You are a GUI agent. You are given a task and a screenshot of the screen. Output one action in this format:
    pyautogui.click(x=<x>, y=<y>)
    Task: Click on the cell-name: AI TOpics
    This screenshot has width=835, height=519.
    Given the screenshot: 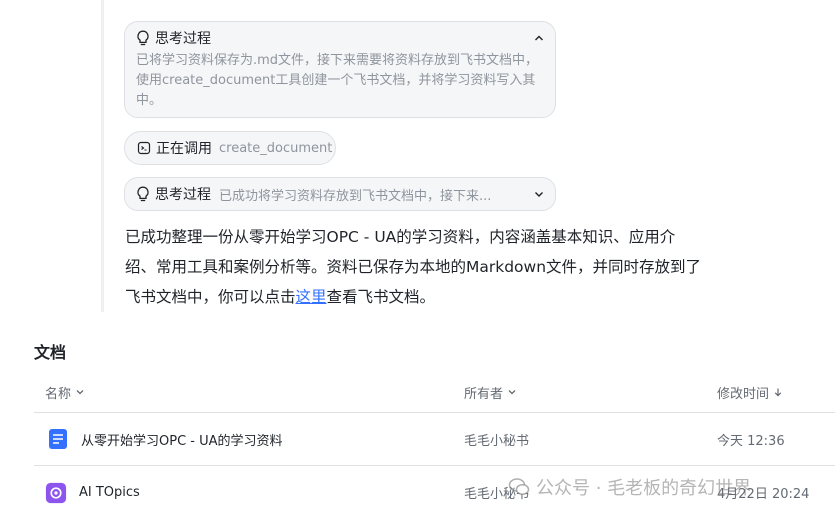 What is the action you would take?
    pyautogui.click(x=92, y=492)
    